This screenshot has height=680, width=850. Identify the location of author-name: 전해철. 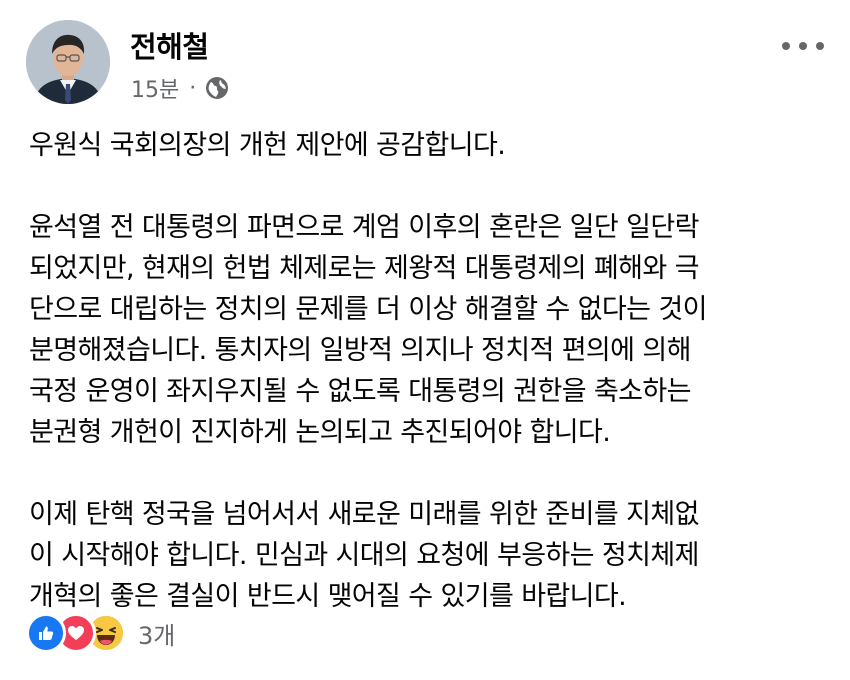
(169, 45).